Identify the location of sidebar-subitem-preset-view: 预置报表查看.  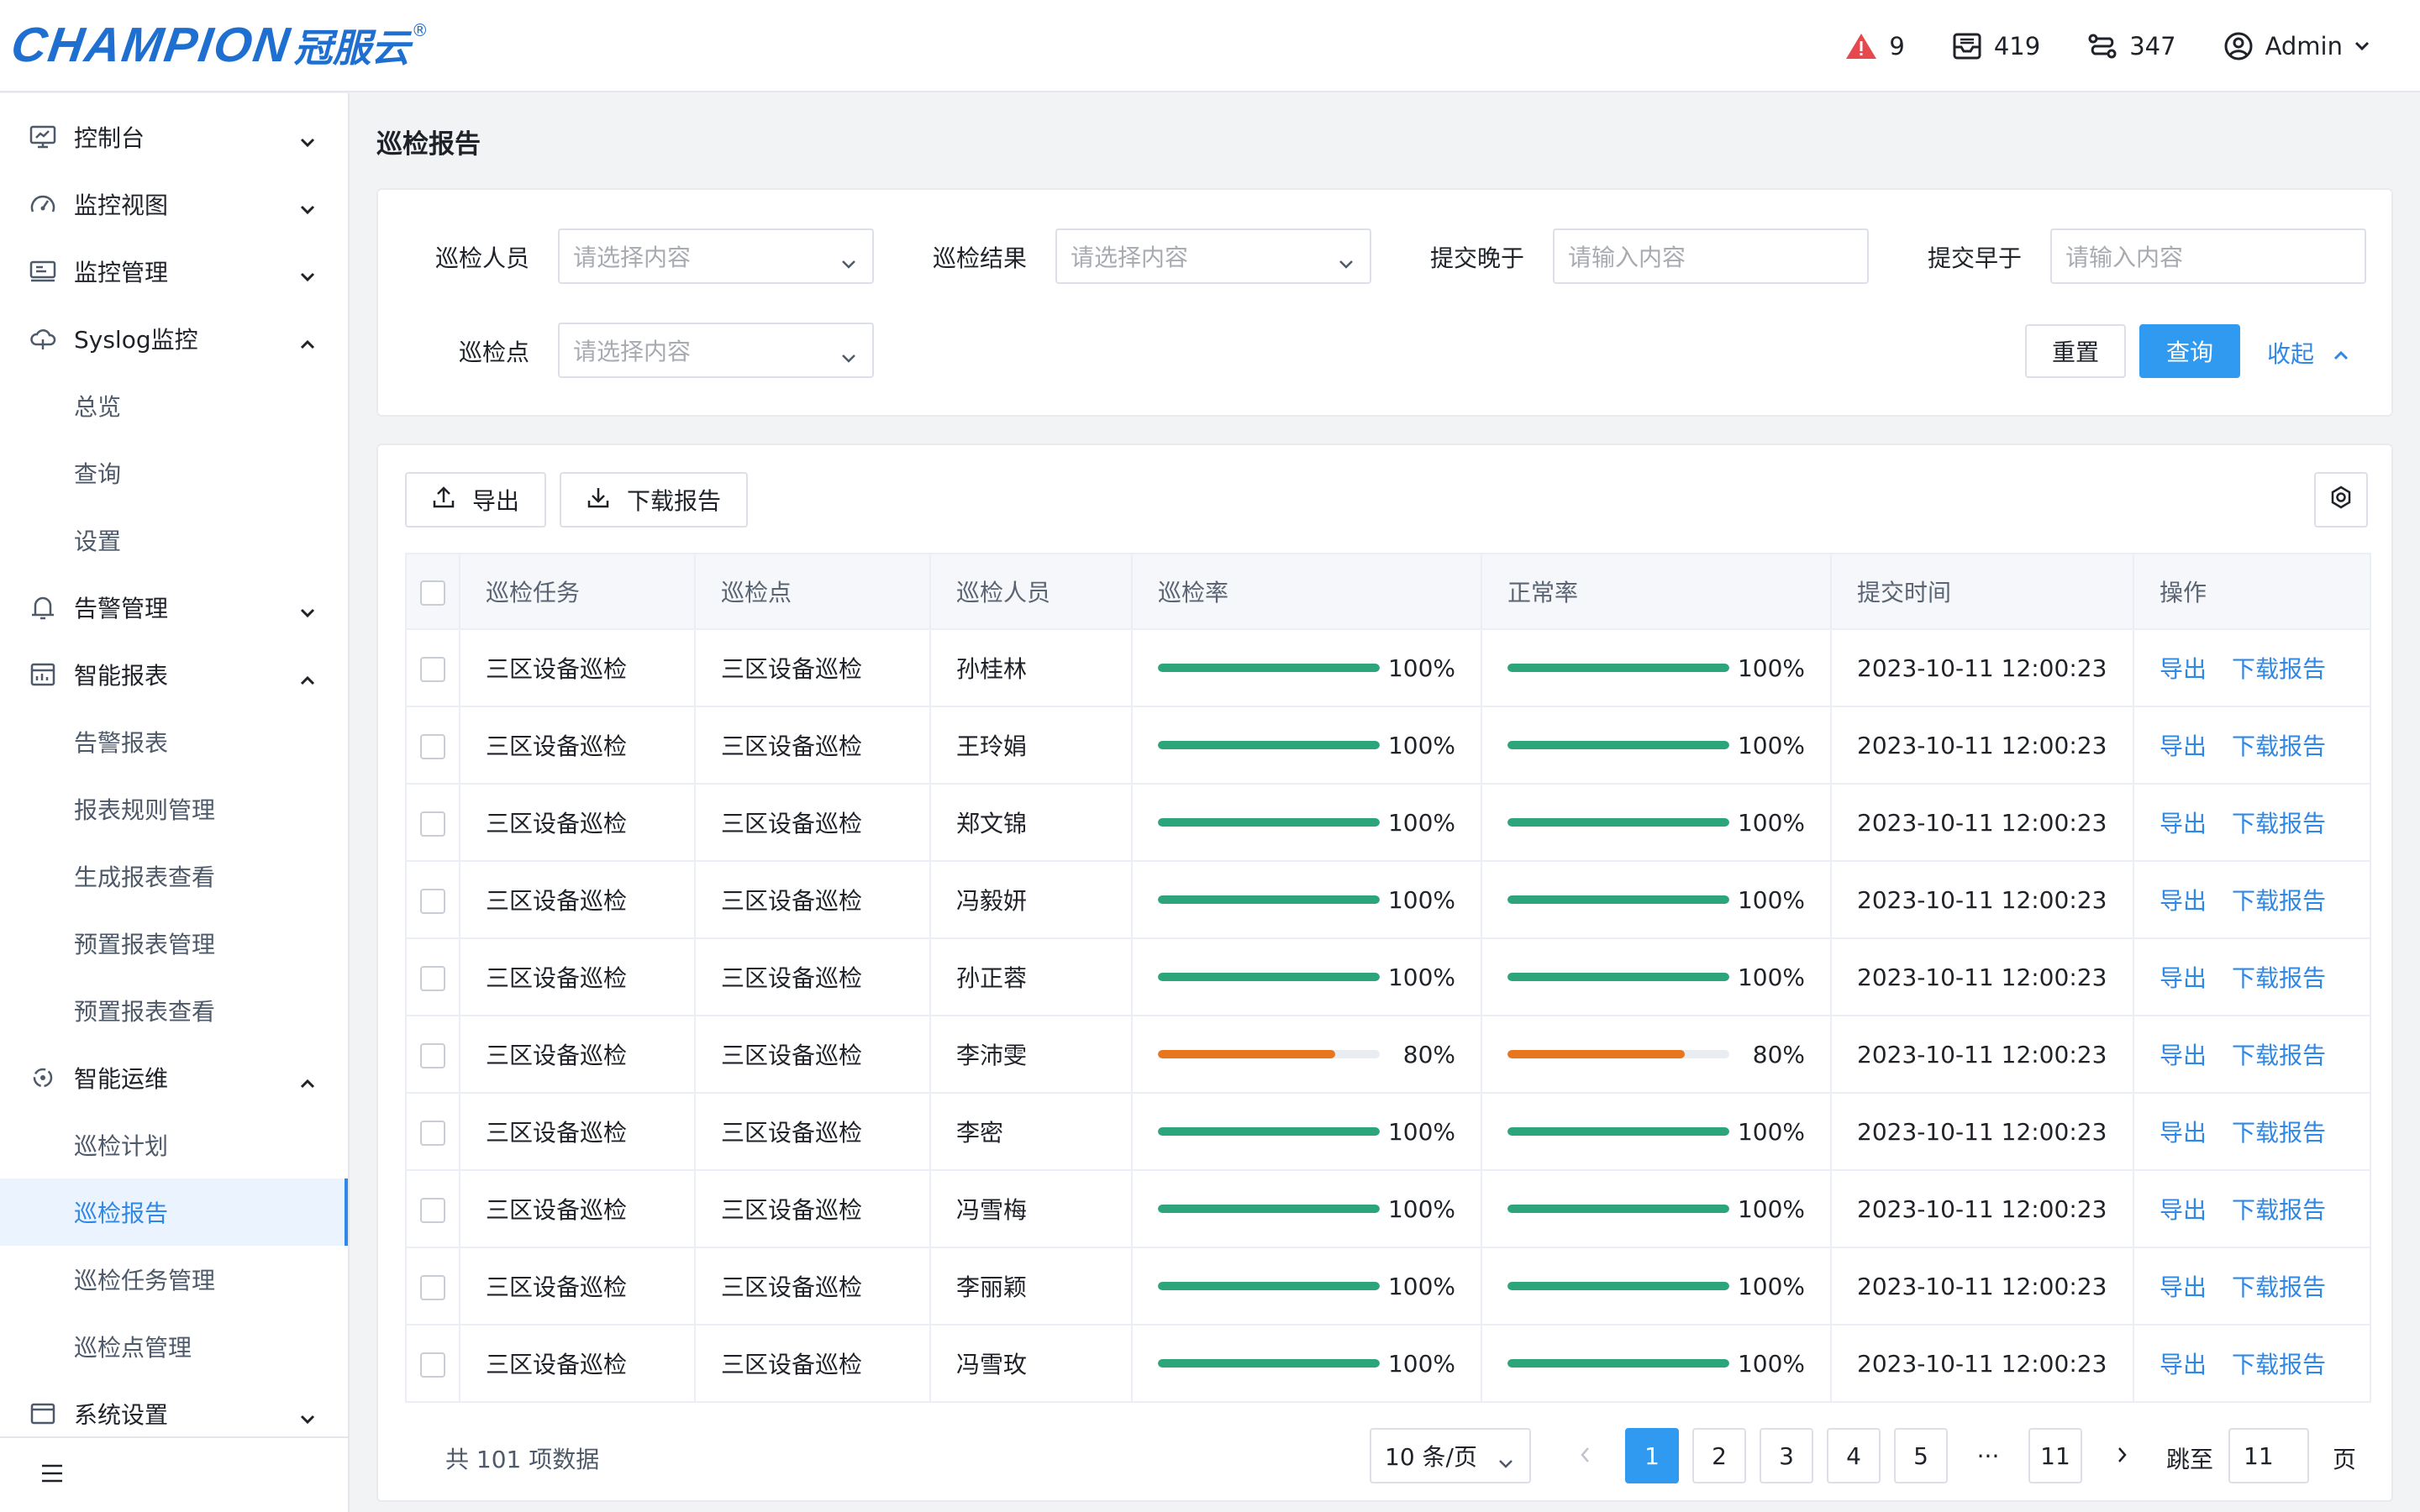
(174, 1010).